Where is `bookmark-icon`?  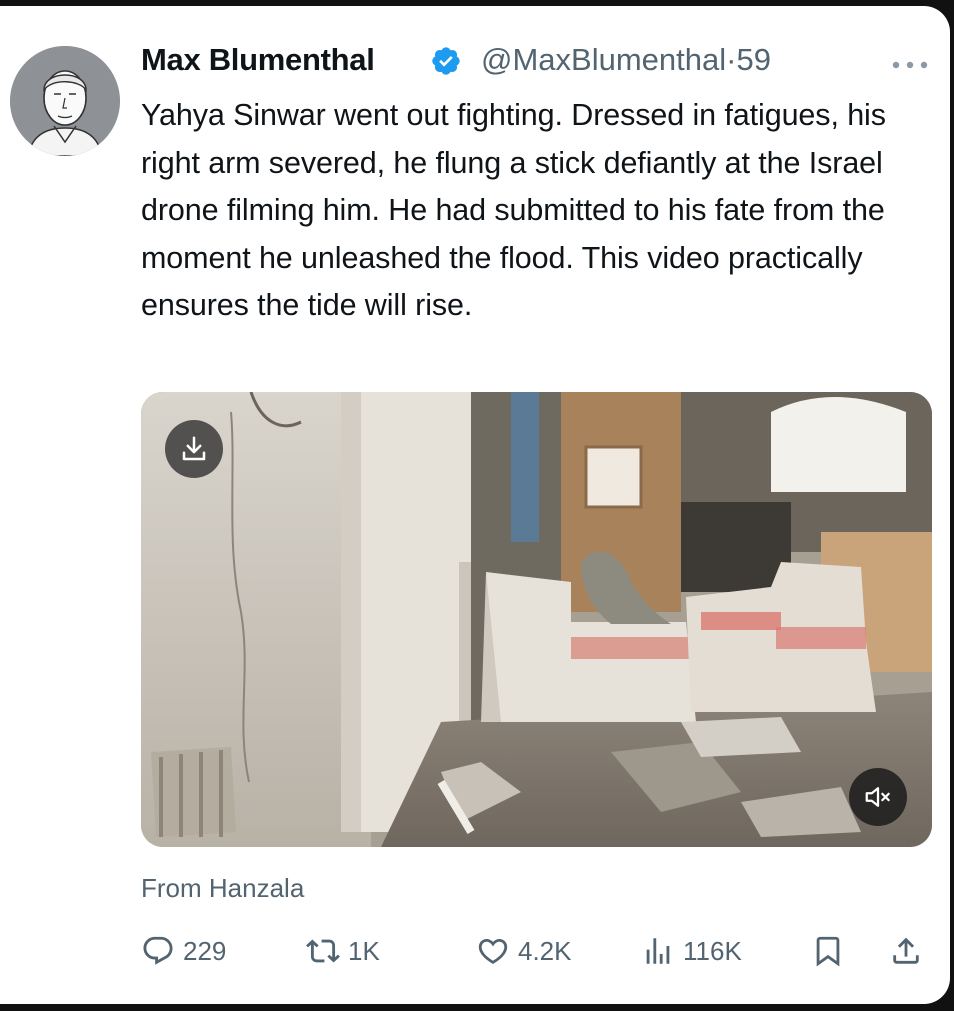 bookmark-icon is located at coordinates (828, 951).